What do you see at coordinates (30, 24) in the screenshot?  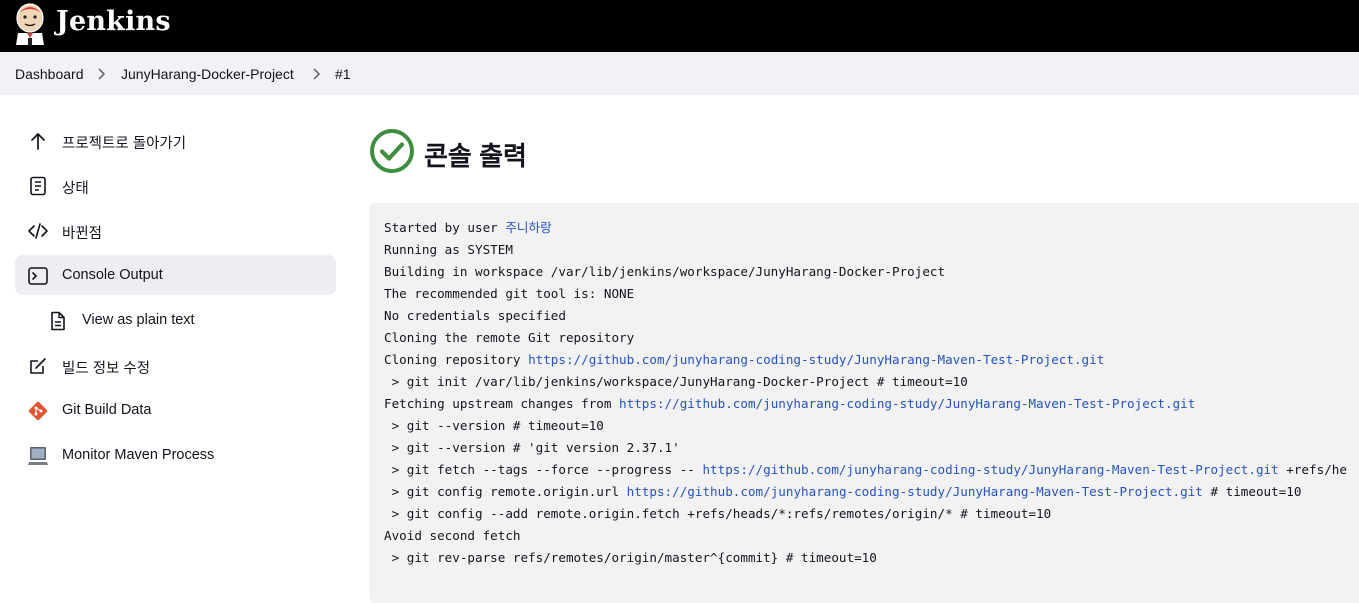 I see `jenkins-logo-icon` at bounding box center [30, 24].